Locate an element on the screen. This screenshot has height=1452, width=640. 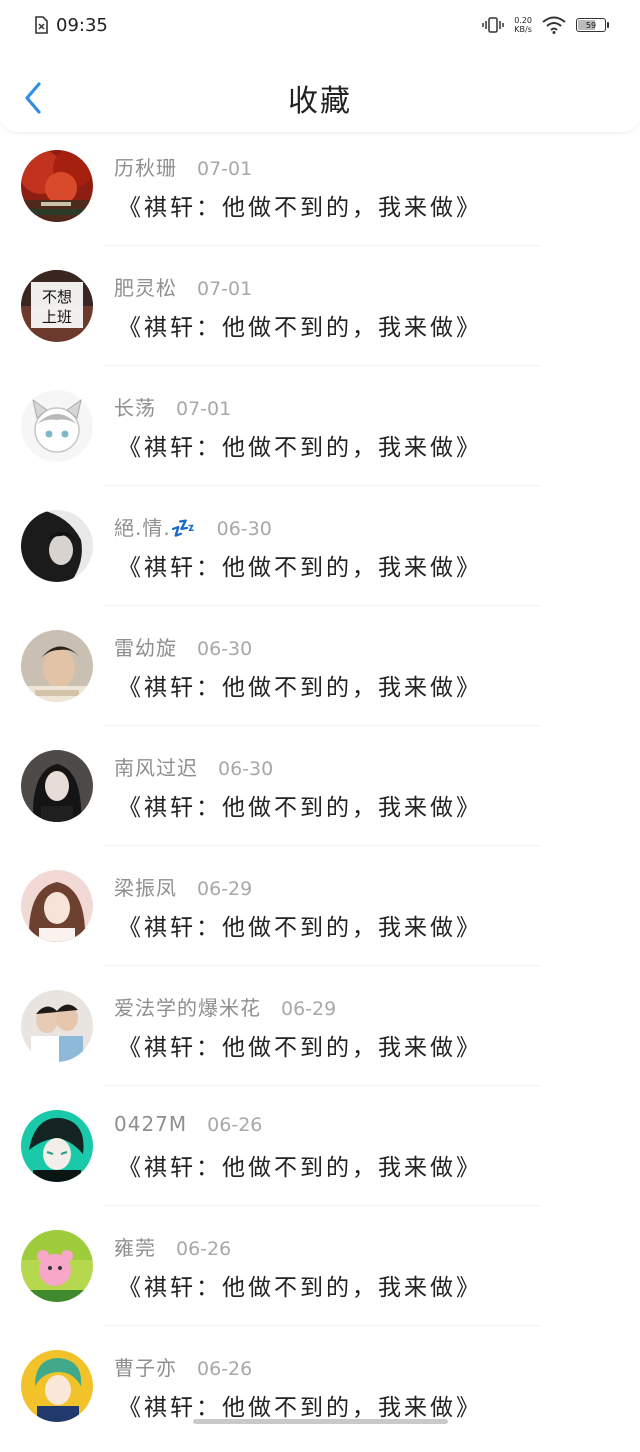
user-name: 历秋珊 is located at coordinates (145, 168).